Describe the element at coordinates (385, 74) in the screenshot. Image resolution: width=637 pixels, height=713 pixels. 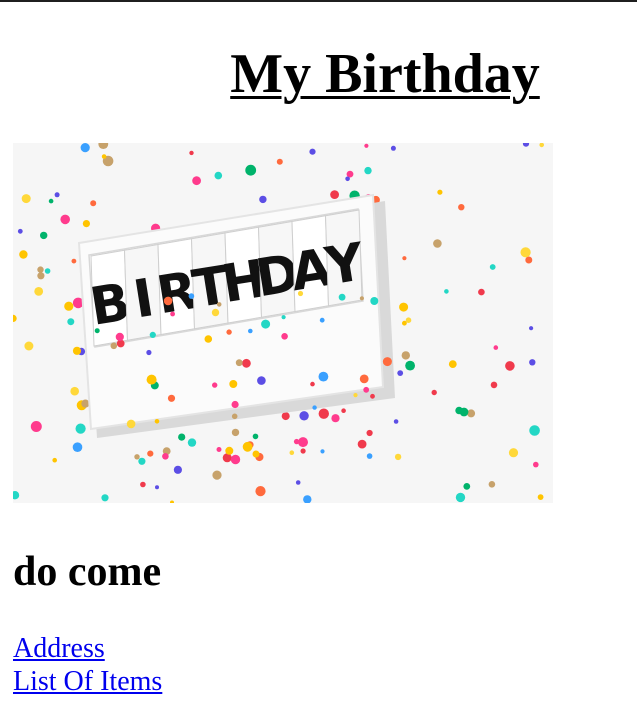
I see `page-title: My Birthday` at that location.